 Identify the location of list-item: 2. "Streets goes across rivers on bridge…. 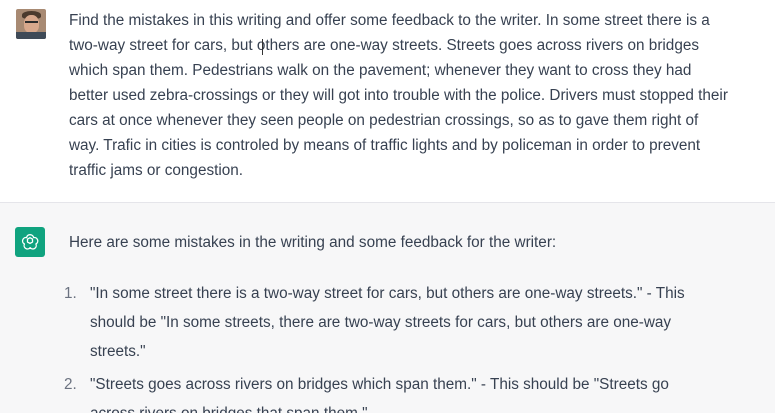
(389, 391).